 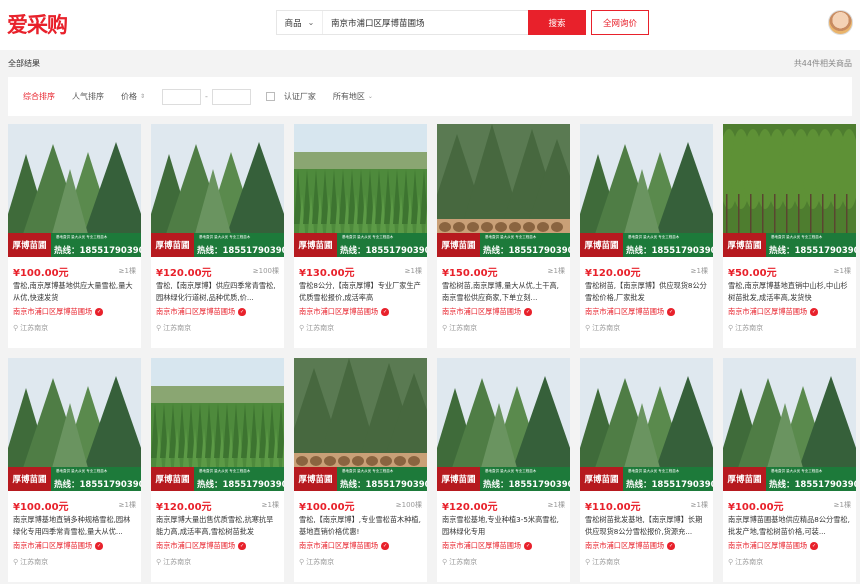 What do you see at coordinates (182, 96) in the screenshot?
I see `price-min-input` at bounding box center [182, 96].